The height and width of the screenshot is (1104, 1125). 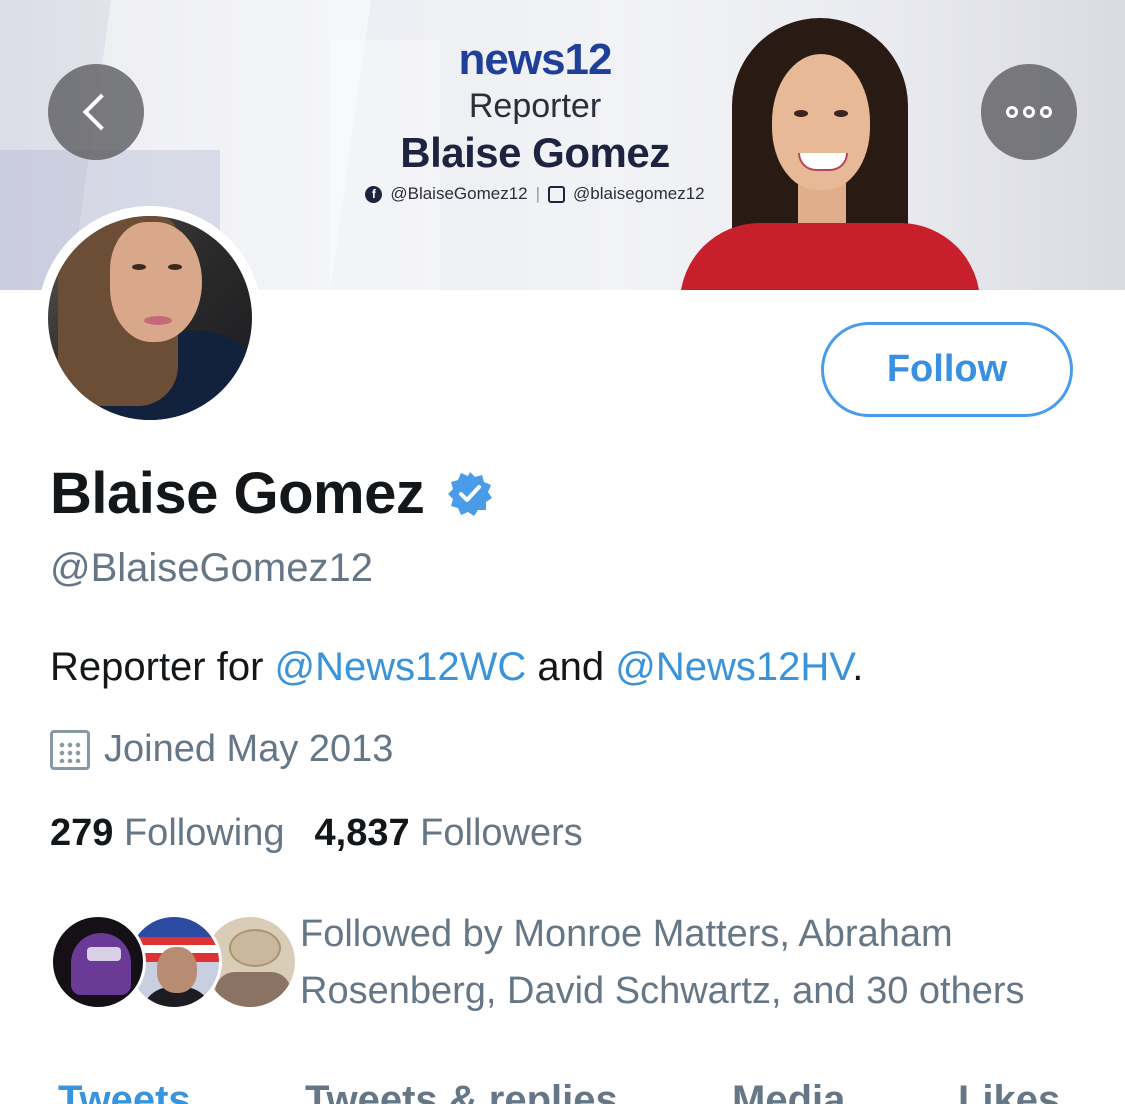 I want to click on followers-label: Followers, so click(x=501, y=833).